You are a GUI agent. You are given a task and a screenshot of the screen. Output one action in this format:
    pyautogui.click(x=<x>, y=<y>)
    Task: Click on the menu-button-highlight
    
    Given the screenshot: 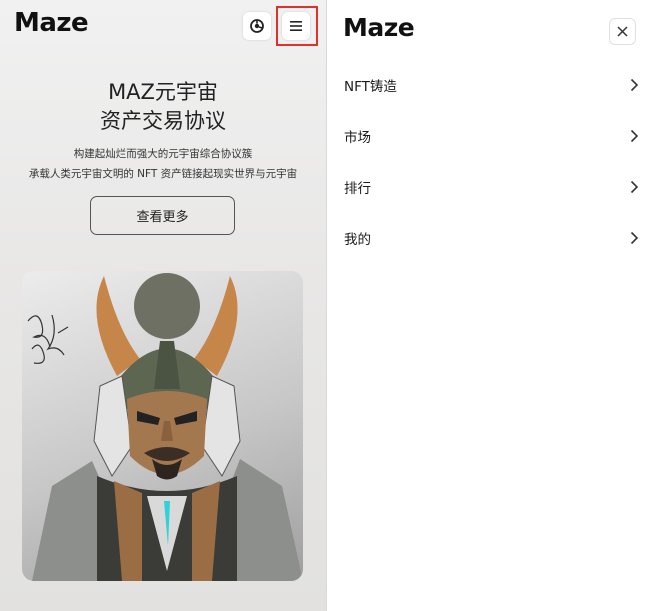 What is the action you would take?
    pyautogui.click(x=297, y=26)
    